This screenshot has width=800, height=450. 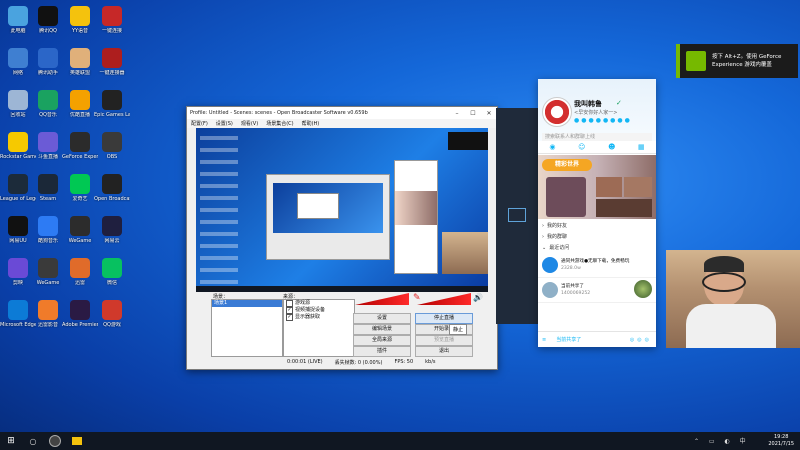 I want to click on message-sub: 1400069252, so click(x=576, y=293).